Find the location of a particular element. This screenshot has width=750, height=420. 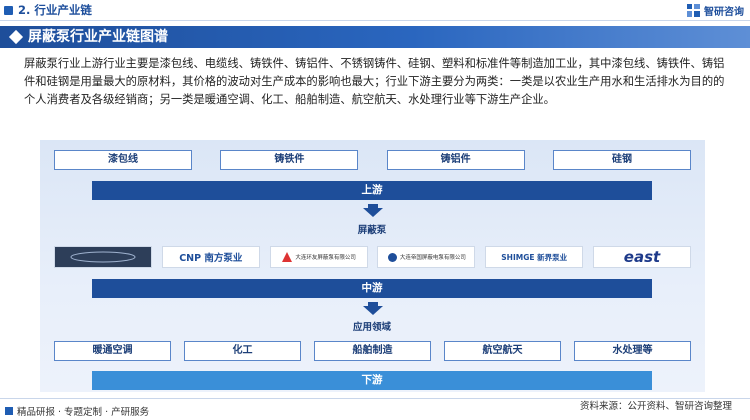

downstream-item: 航空航天 is located at coordinates (502, 351).